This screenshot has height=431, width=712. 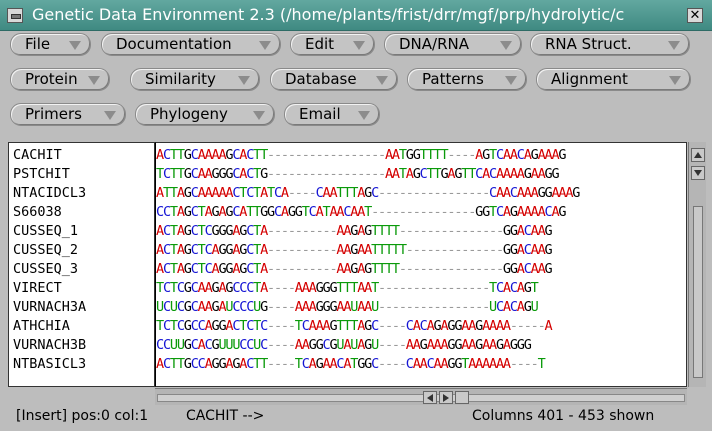 What do you see at coordinates (446, 397) in the screenshot?
I see `scroll-right-icon` at bounding box center [446, 397].